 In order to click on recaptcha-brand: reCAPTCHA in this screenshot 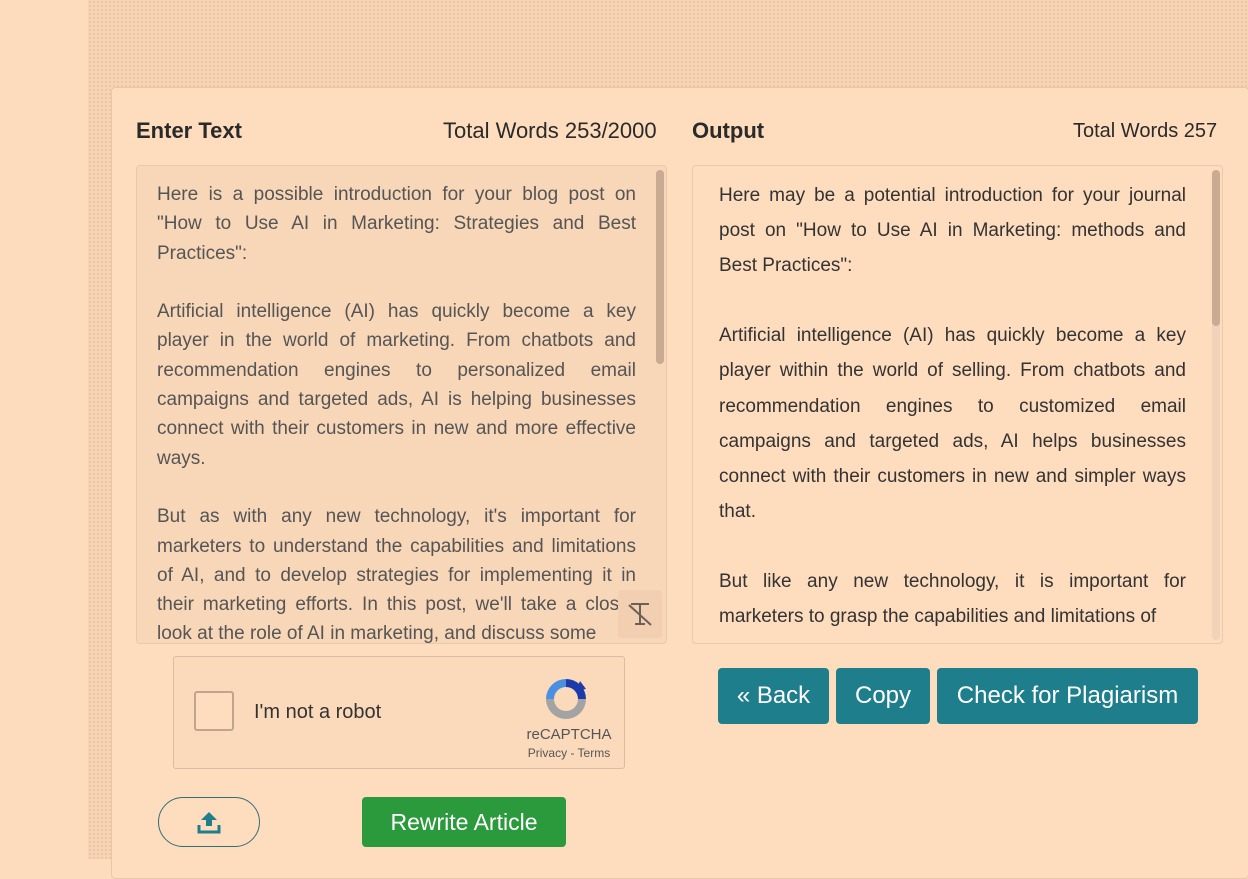, I will do `click(569, 734)`.